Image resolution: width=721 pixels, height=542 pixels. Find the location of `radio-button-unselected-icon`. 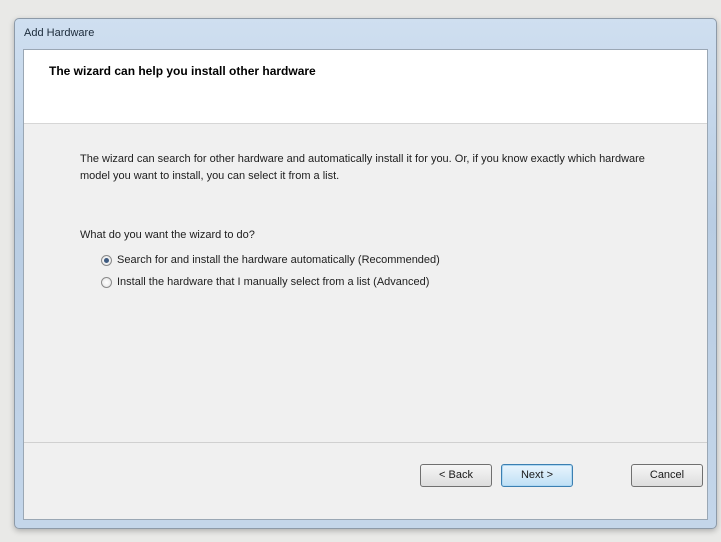

radio-button-unselected-icon is located at coordinates (106, 282).